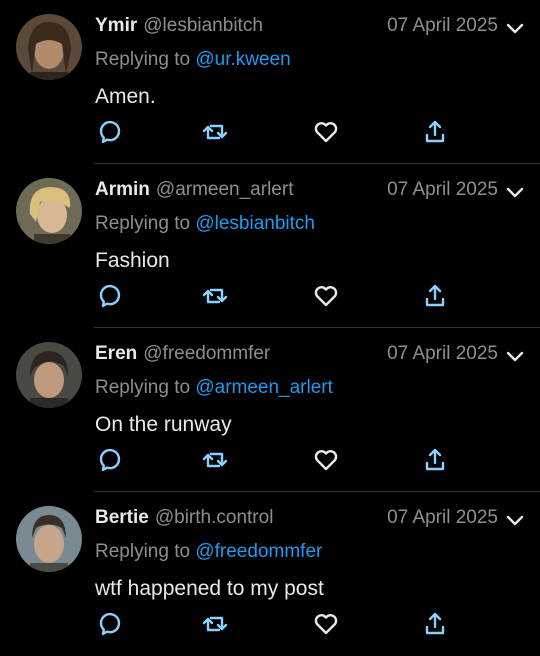 This screenshot has width=540, height=656. I want to click on mention-link: @lesbianbitch, so click(255, 223).